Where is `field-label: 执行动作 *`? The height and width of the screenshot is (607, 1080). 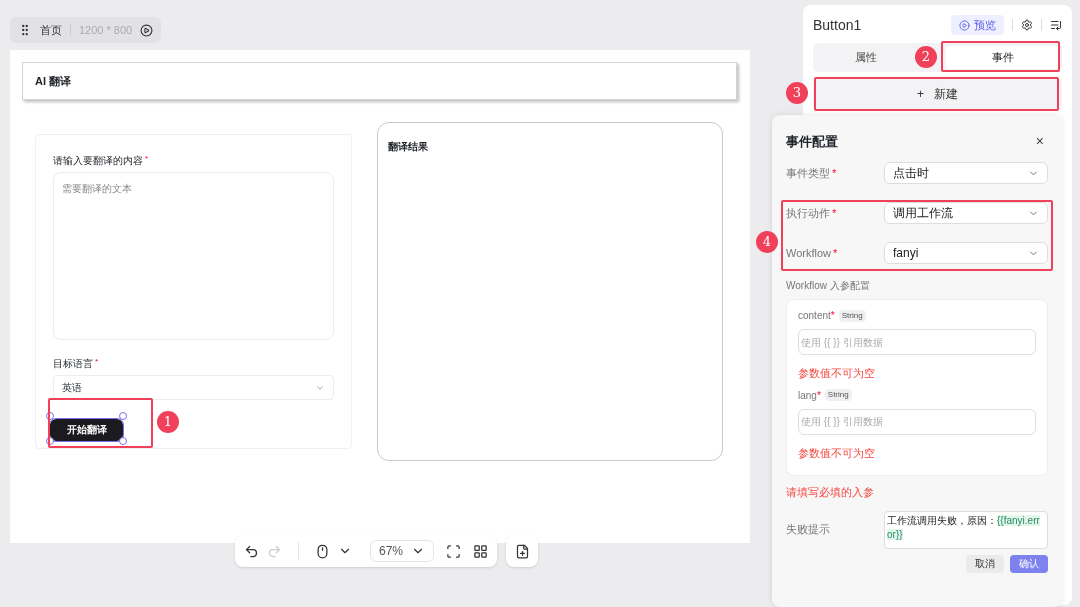
field-label: 执行动作 * is located at coordinates (812, 213).